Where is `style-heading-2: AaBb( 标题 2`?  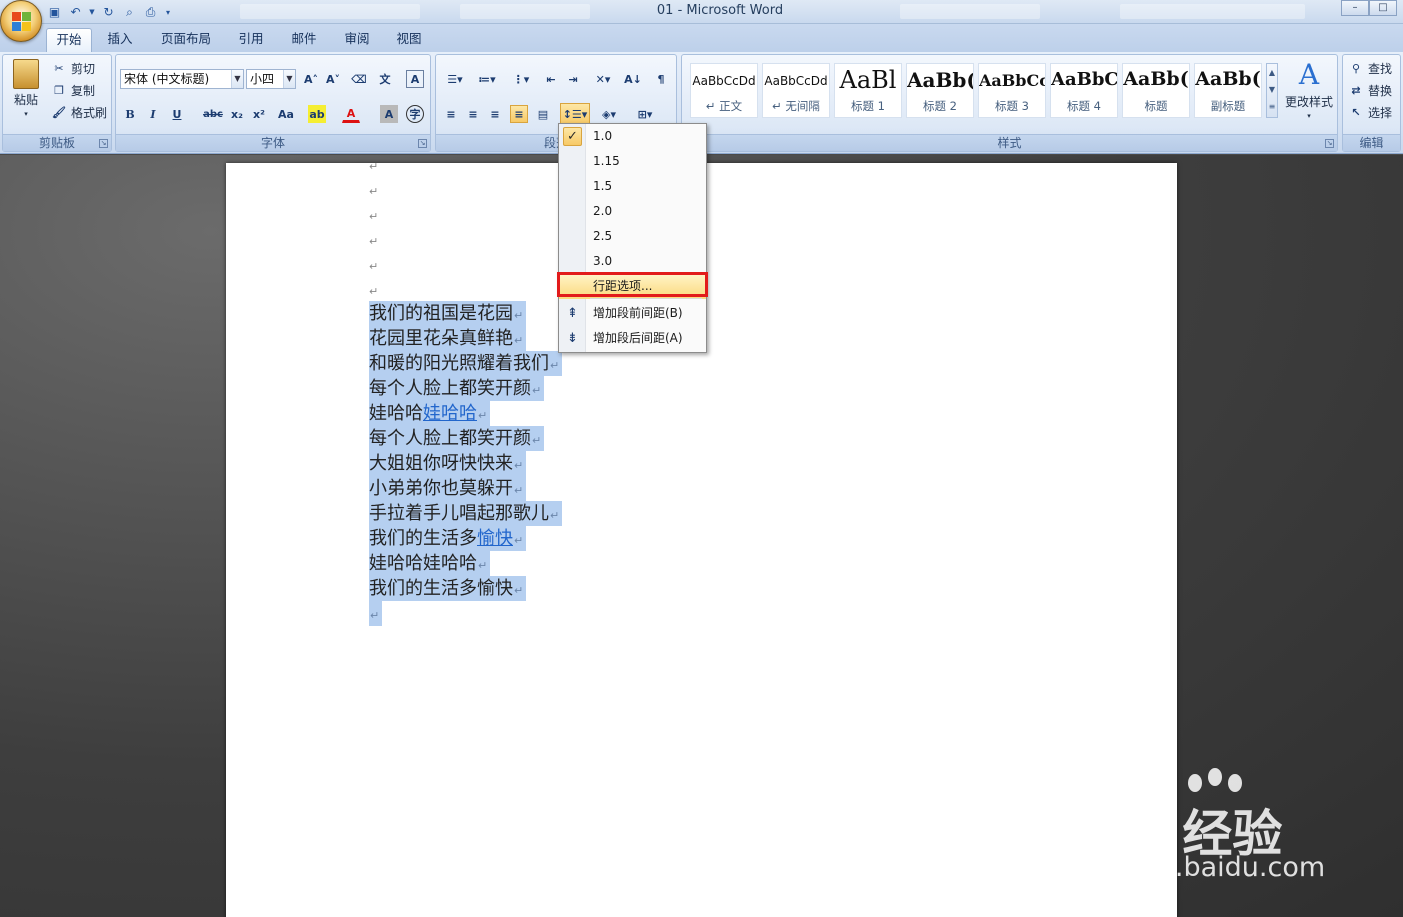
style-heading-2: AaBb( 标题 2 is located at coordinates (940, 90).